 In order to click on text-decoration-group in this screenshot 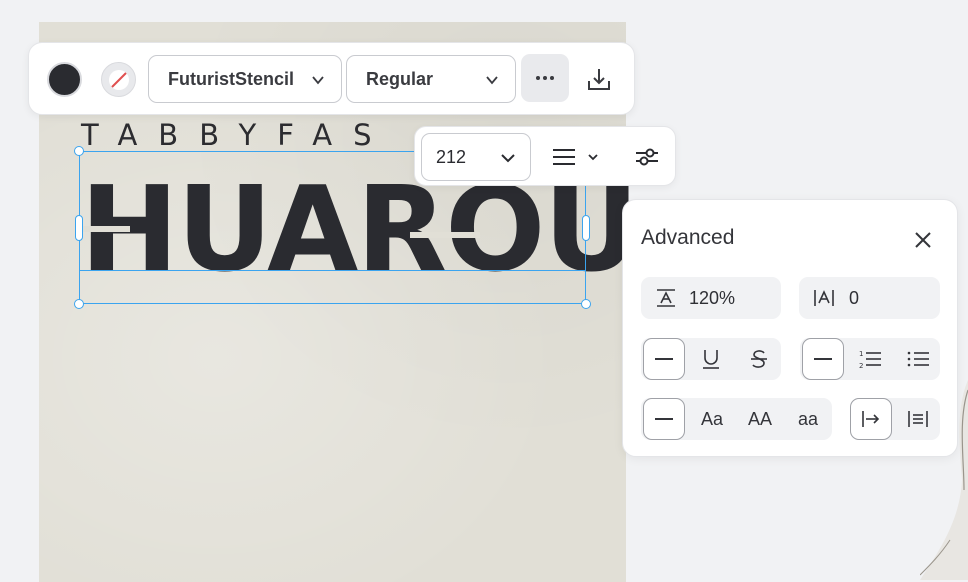, I will do `click(711, 359)`.